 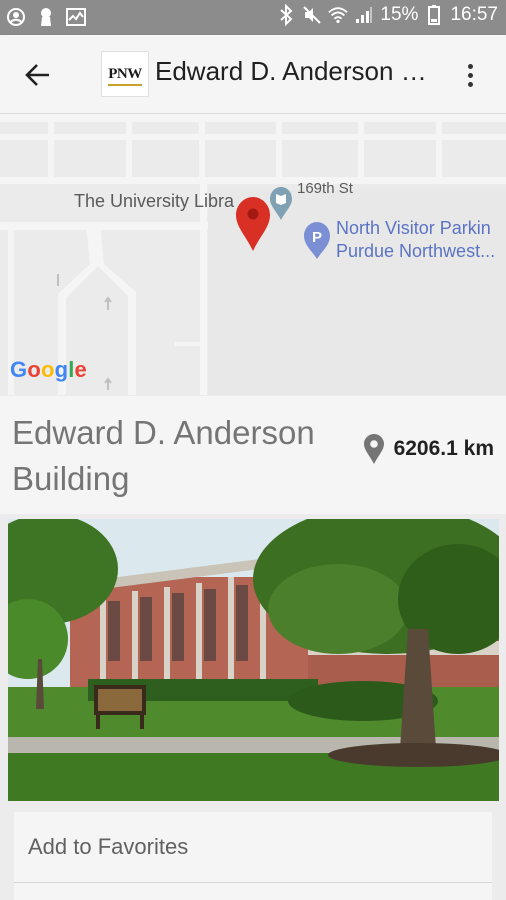 I want to click on account-circle-icon, so click(x=16, y=17).